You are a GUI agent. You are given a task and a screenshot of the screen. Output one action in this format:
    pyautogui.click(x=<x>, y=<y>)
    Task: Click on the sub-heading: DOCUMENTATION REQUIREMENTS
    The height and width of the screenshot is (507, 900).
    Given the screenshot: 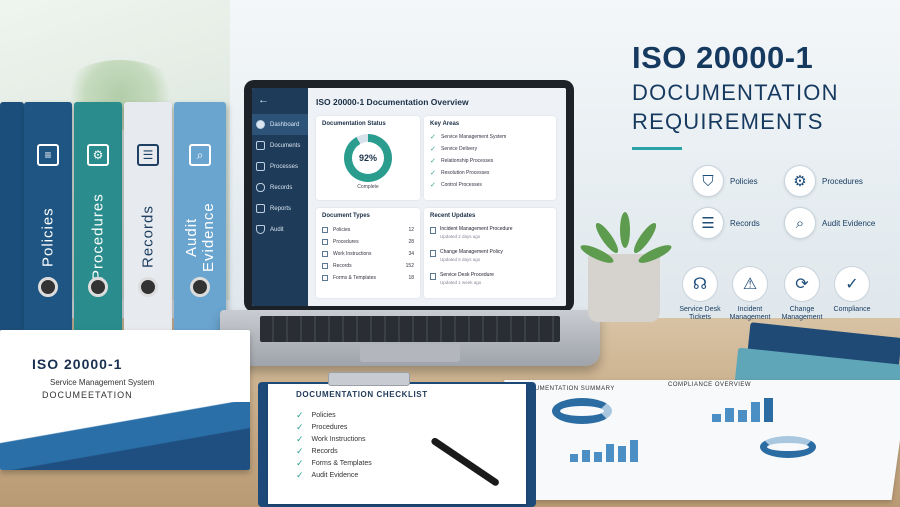 What is the action you would take?
    pyautogui.click(x=735, y=107)
    